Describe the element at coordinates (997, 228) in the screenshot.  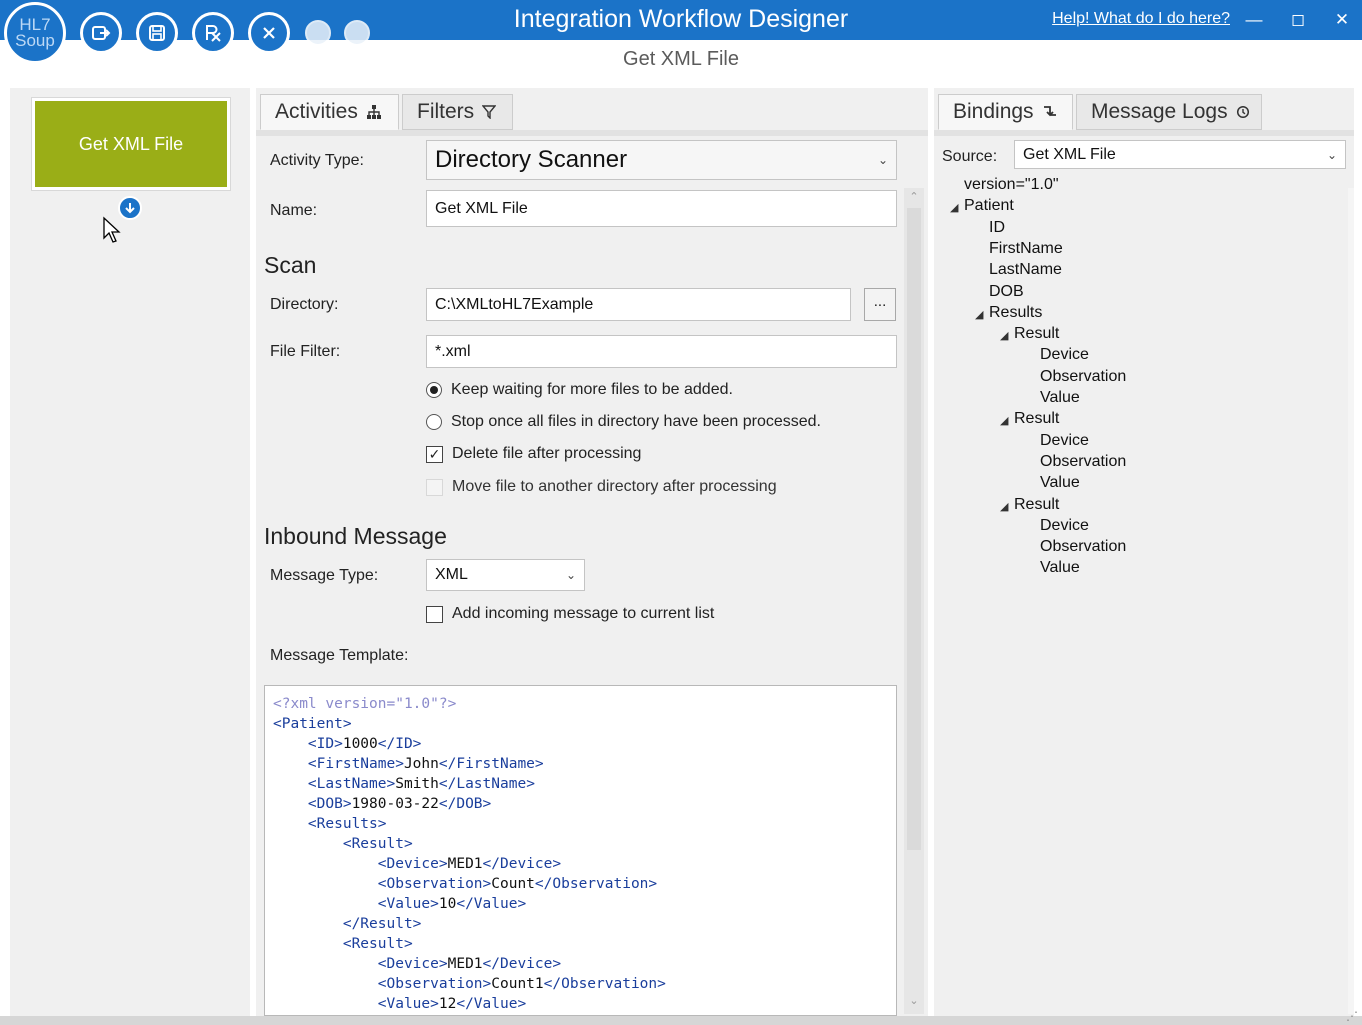
I see `tree-node: ID` at that location.